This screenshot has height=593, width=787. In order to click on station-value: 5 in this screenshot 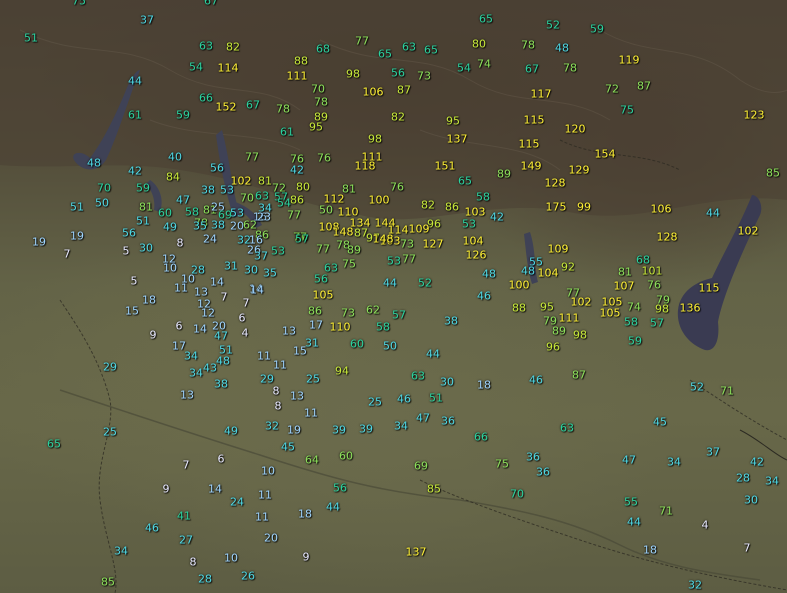, I will do `click(134, 281)`.